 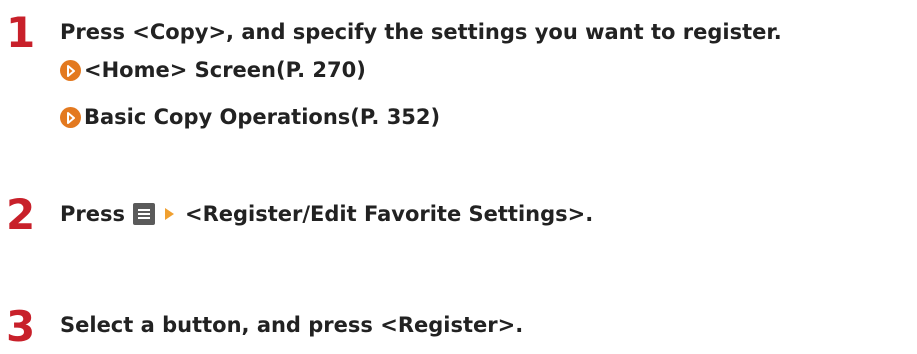 What do you see at coordinates (262, 117) in the screenshot?
I see `link-label: Basic Copy Operations(P. 352)` at bounding box center [262, 117].